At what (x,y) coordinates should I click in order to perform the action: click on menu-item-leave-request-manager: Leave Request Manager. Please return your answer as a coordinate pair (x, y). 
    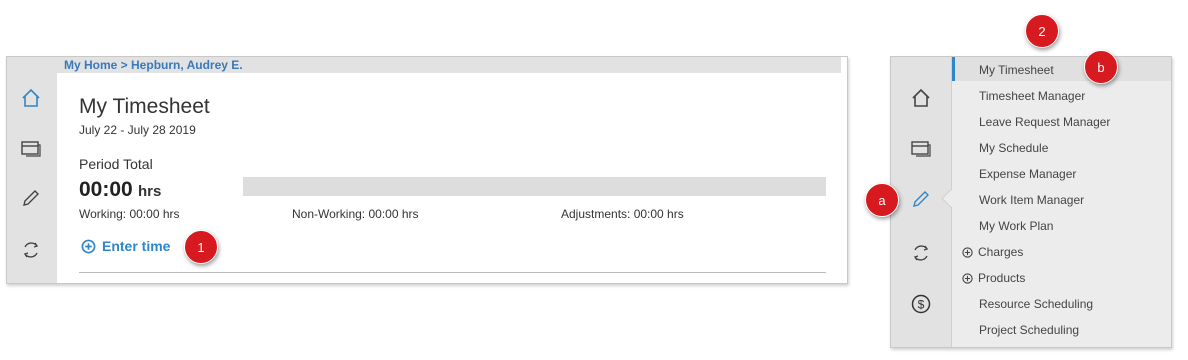
    Looking at the image, I should click on (1044, 122).